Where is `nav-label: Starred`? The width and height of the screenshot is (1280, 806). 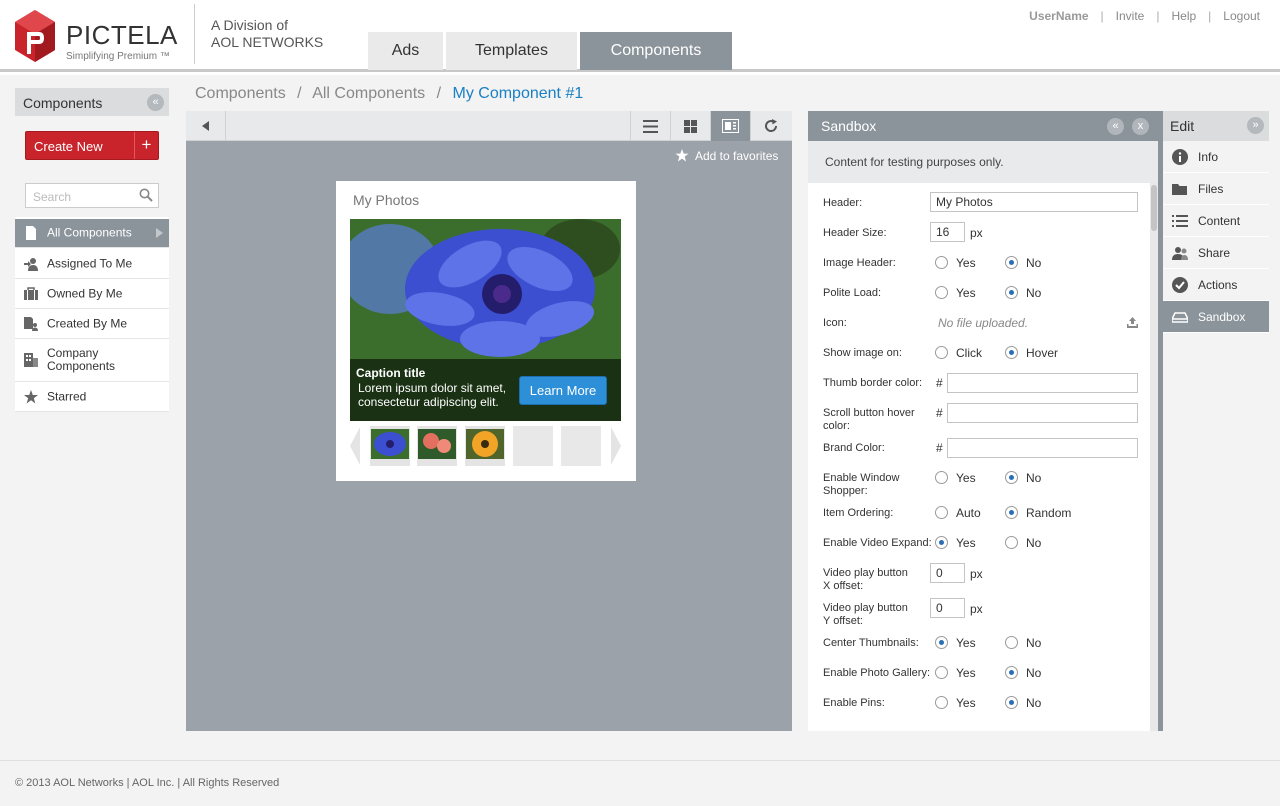 nav-label: Starred is located at coordinates (67, 396).